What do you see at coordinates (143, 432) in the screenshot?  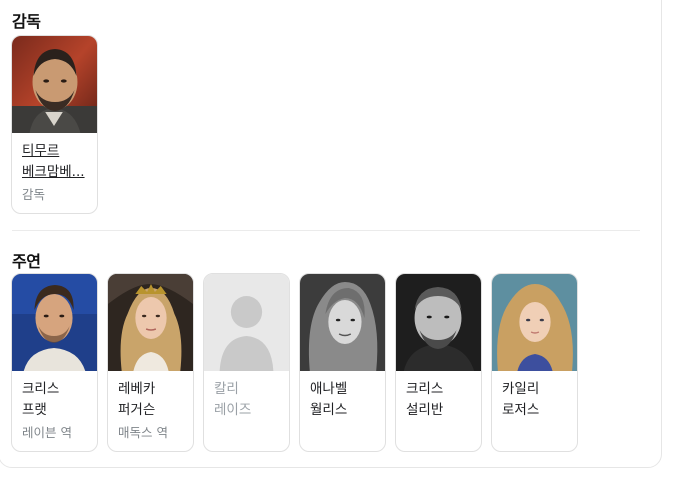 I see `cast-role: 매독스 역` at bounding box center [143, 432].